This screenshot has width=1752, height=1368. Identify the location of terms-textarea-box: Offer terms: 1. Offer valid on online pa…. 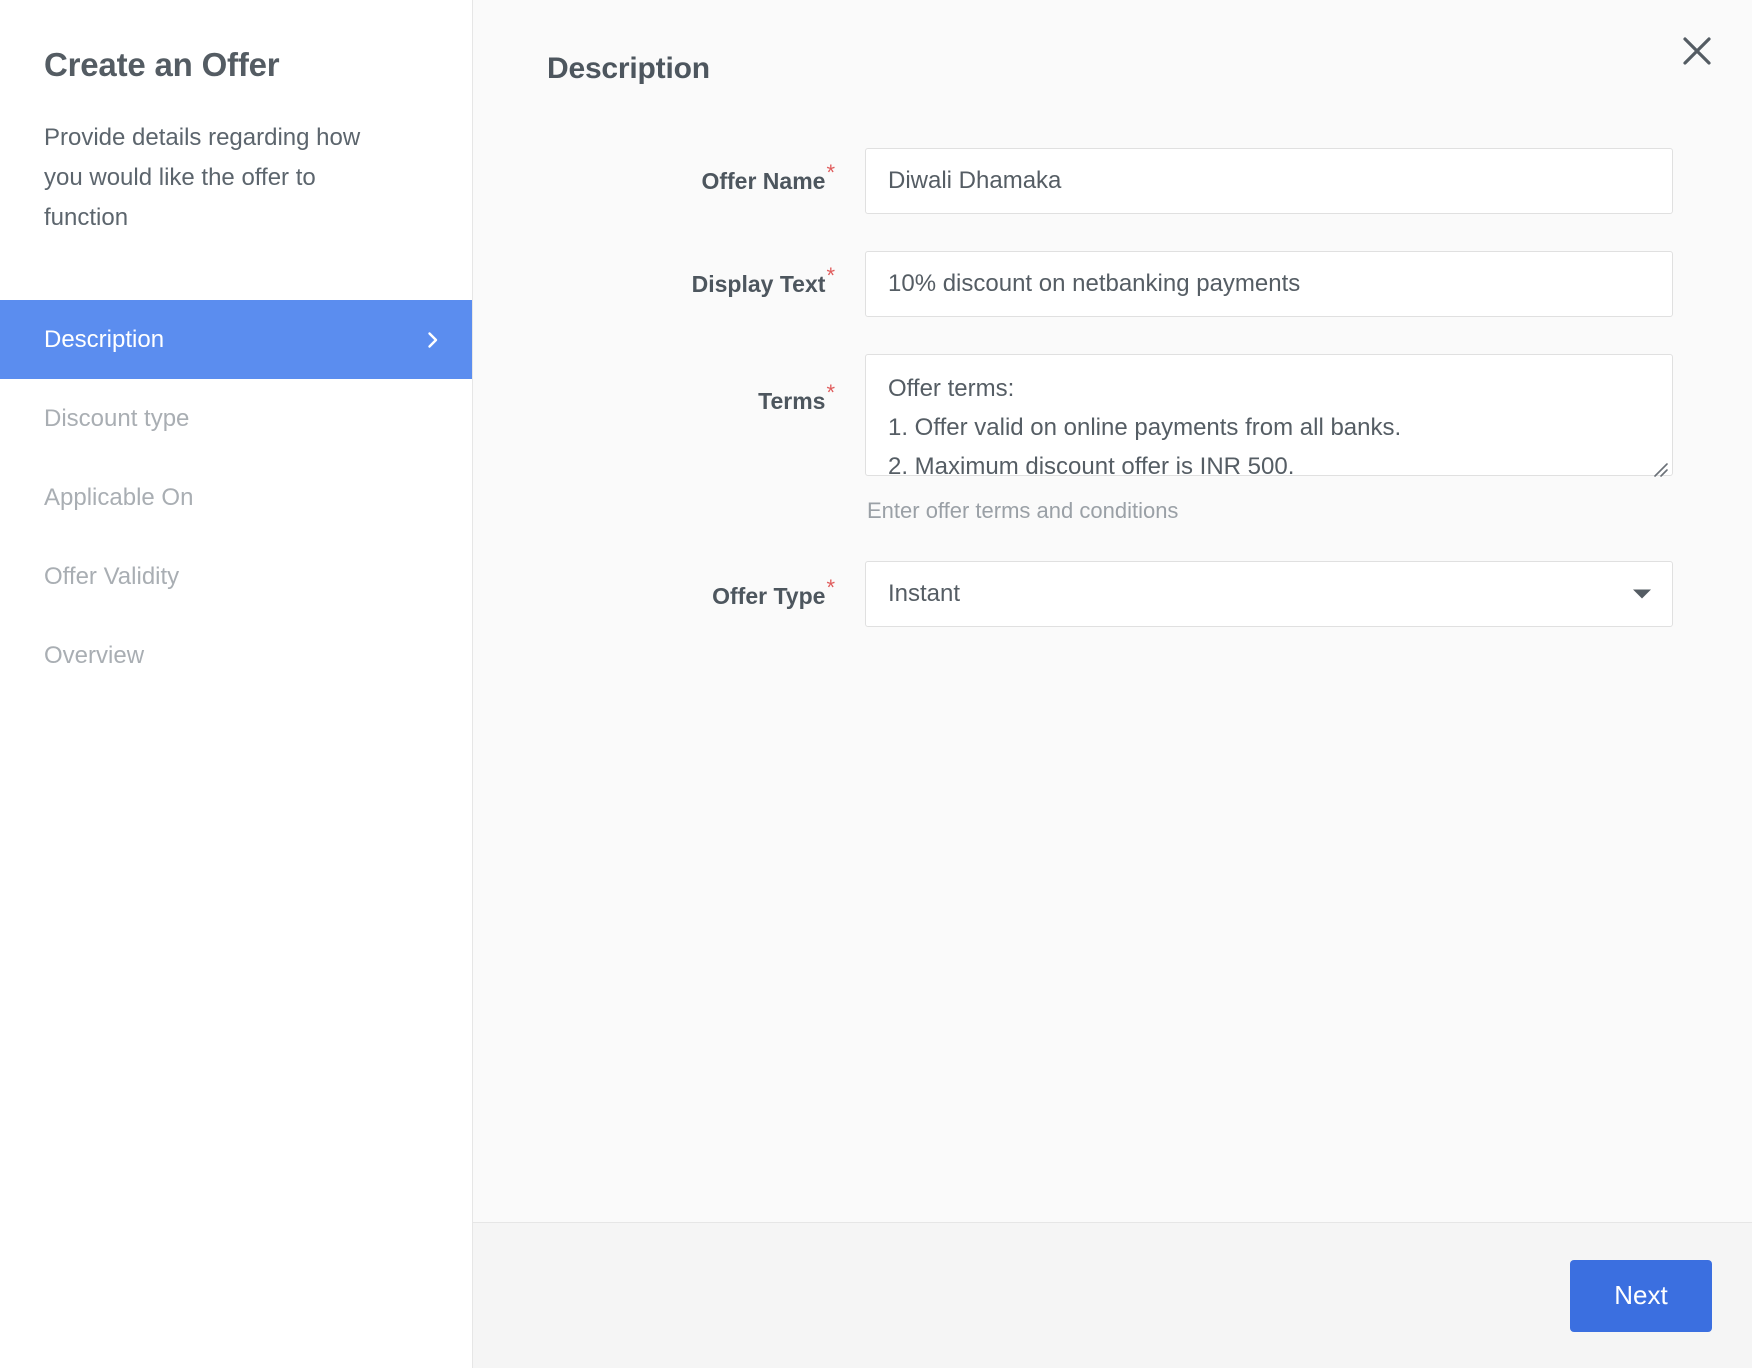
(1269, 417).